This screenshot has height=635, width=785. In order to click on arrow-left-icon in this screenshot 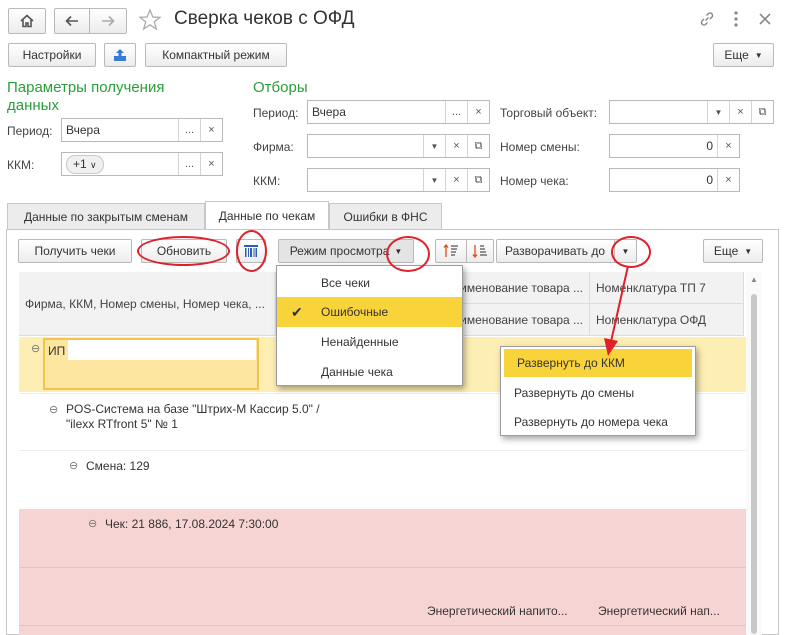, I will do `click(71, 21)`.